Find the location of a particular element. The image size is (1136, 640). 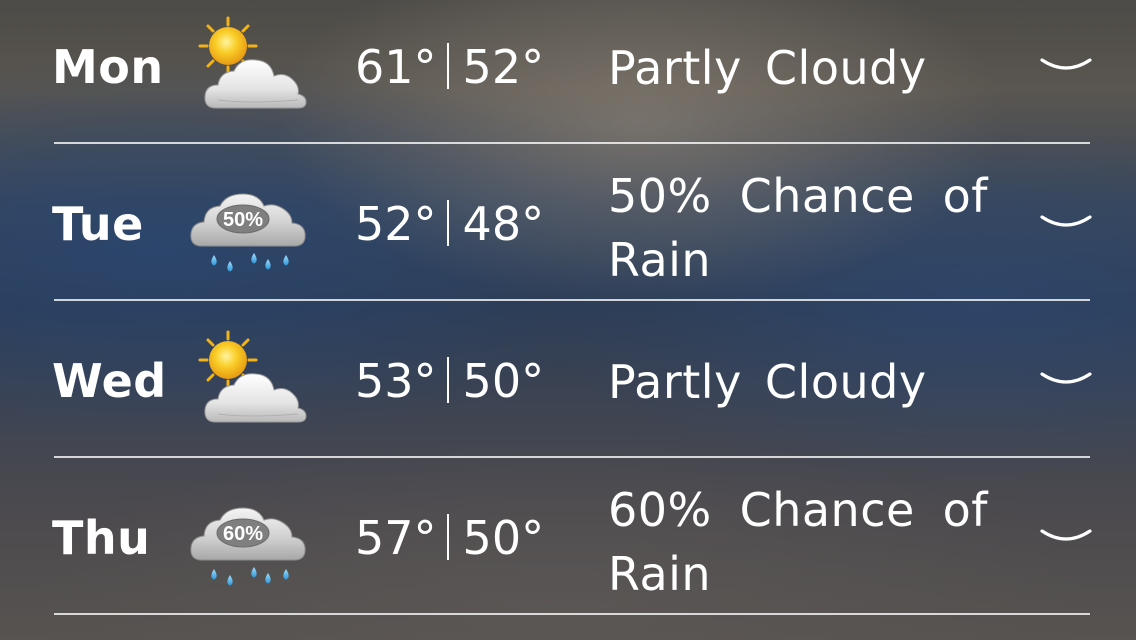

day-label: Wed is located at coordinates (109, 381).